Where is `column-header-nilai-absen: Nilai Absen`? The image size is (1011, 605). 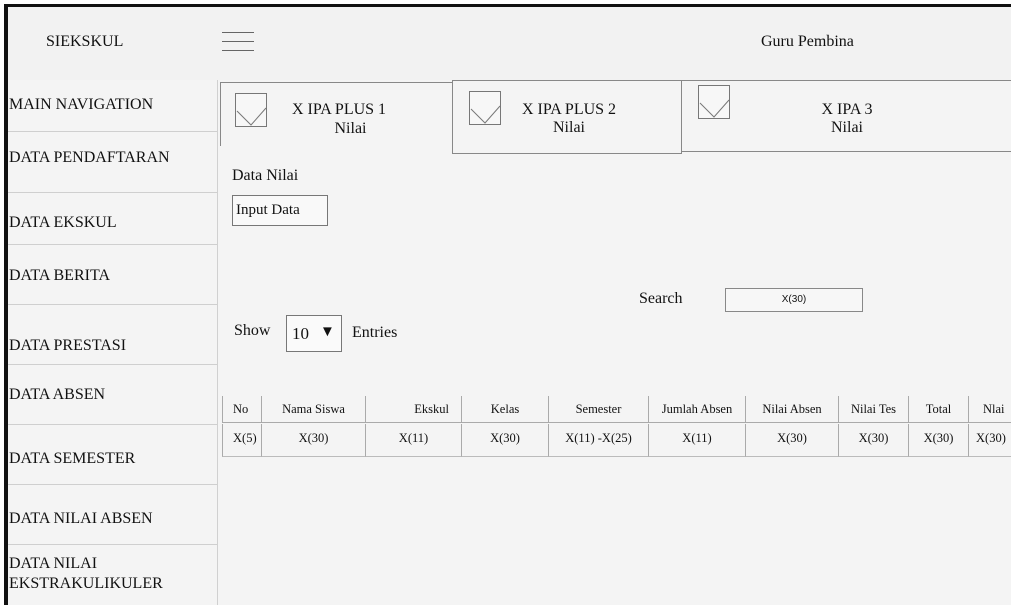 column-header-nilai-absen: Nilai Absen is located at coordinates (791, 409).